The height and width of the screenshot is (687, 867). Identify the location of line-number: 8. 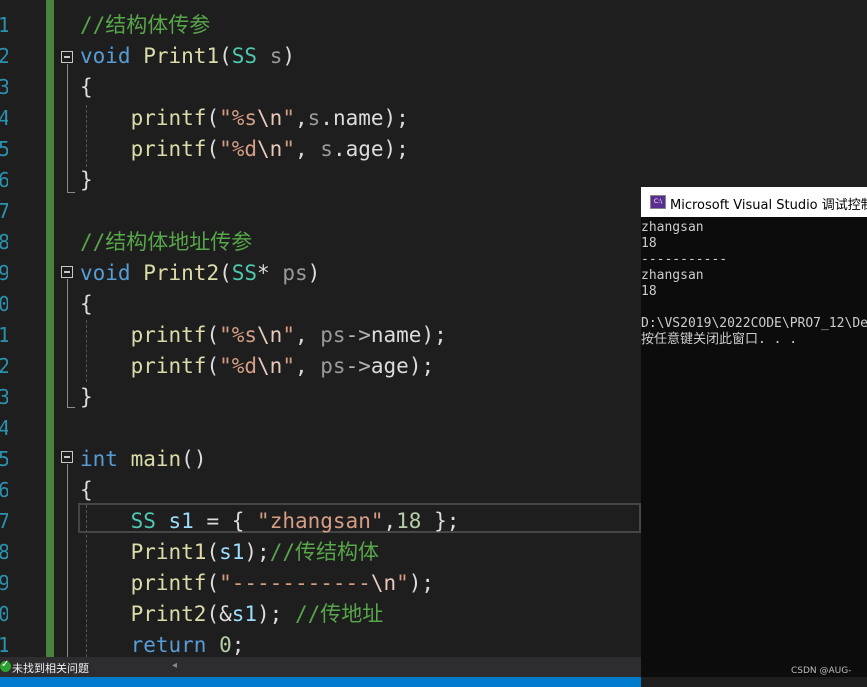
(4, 242).